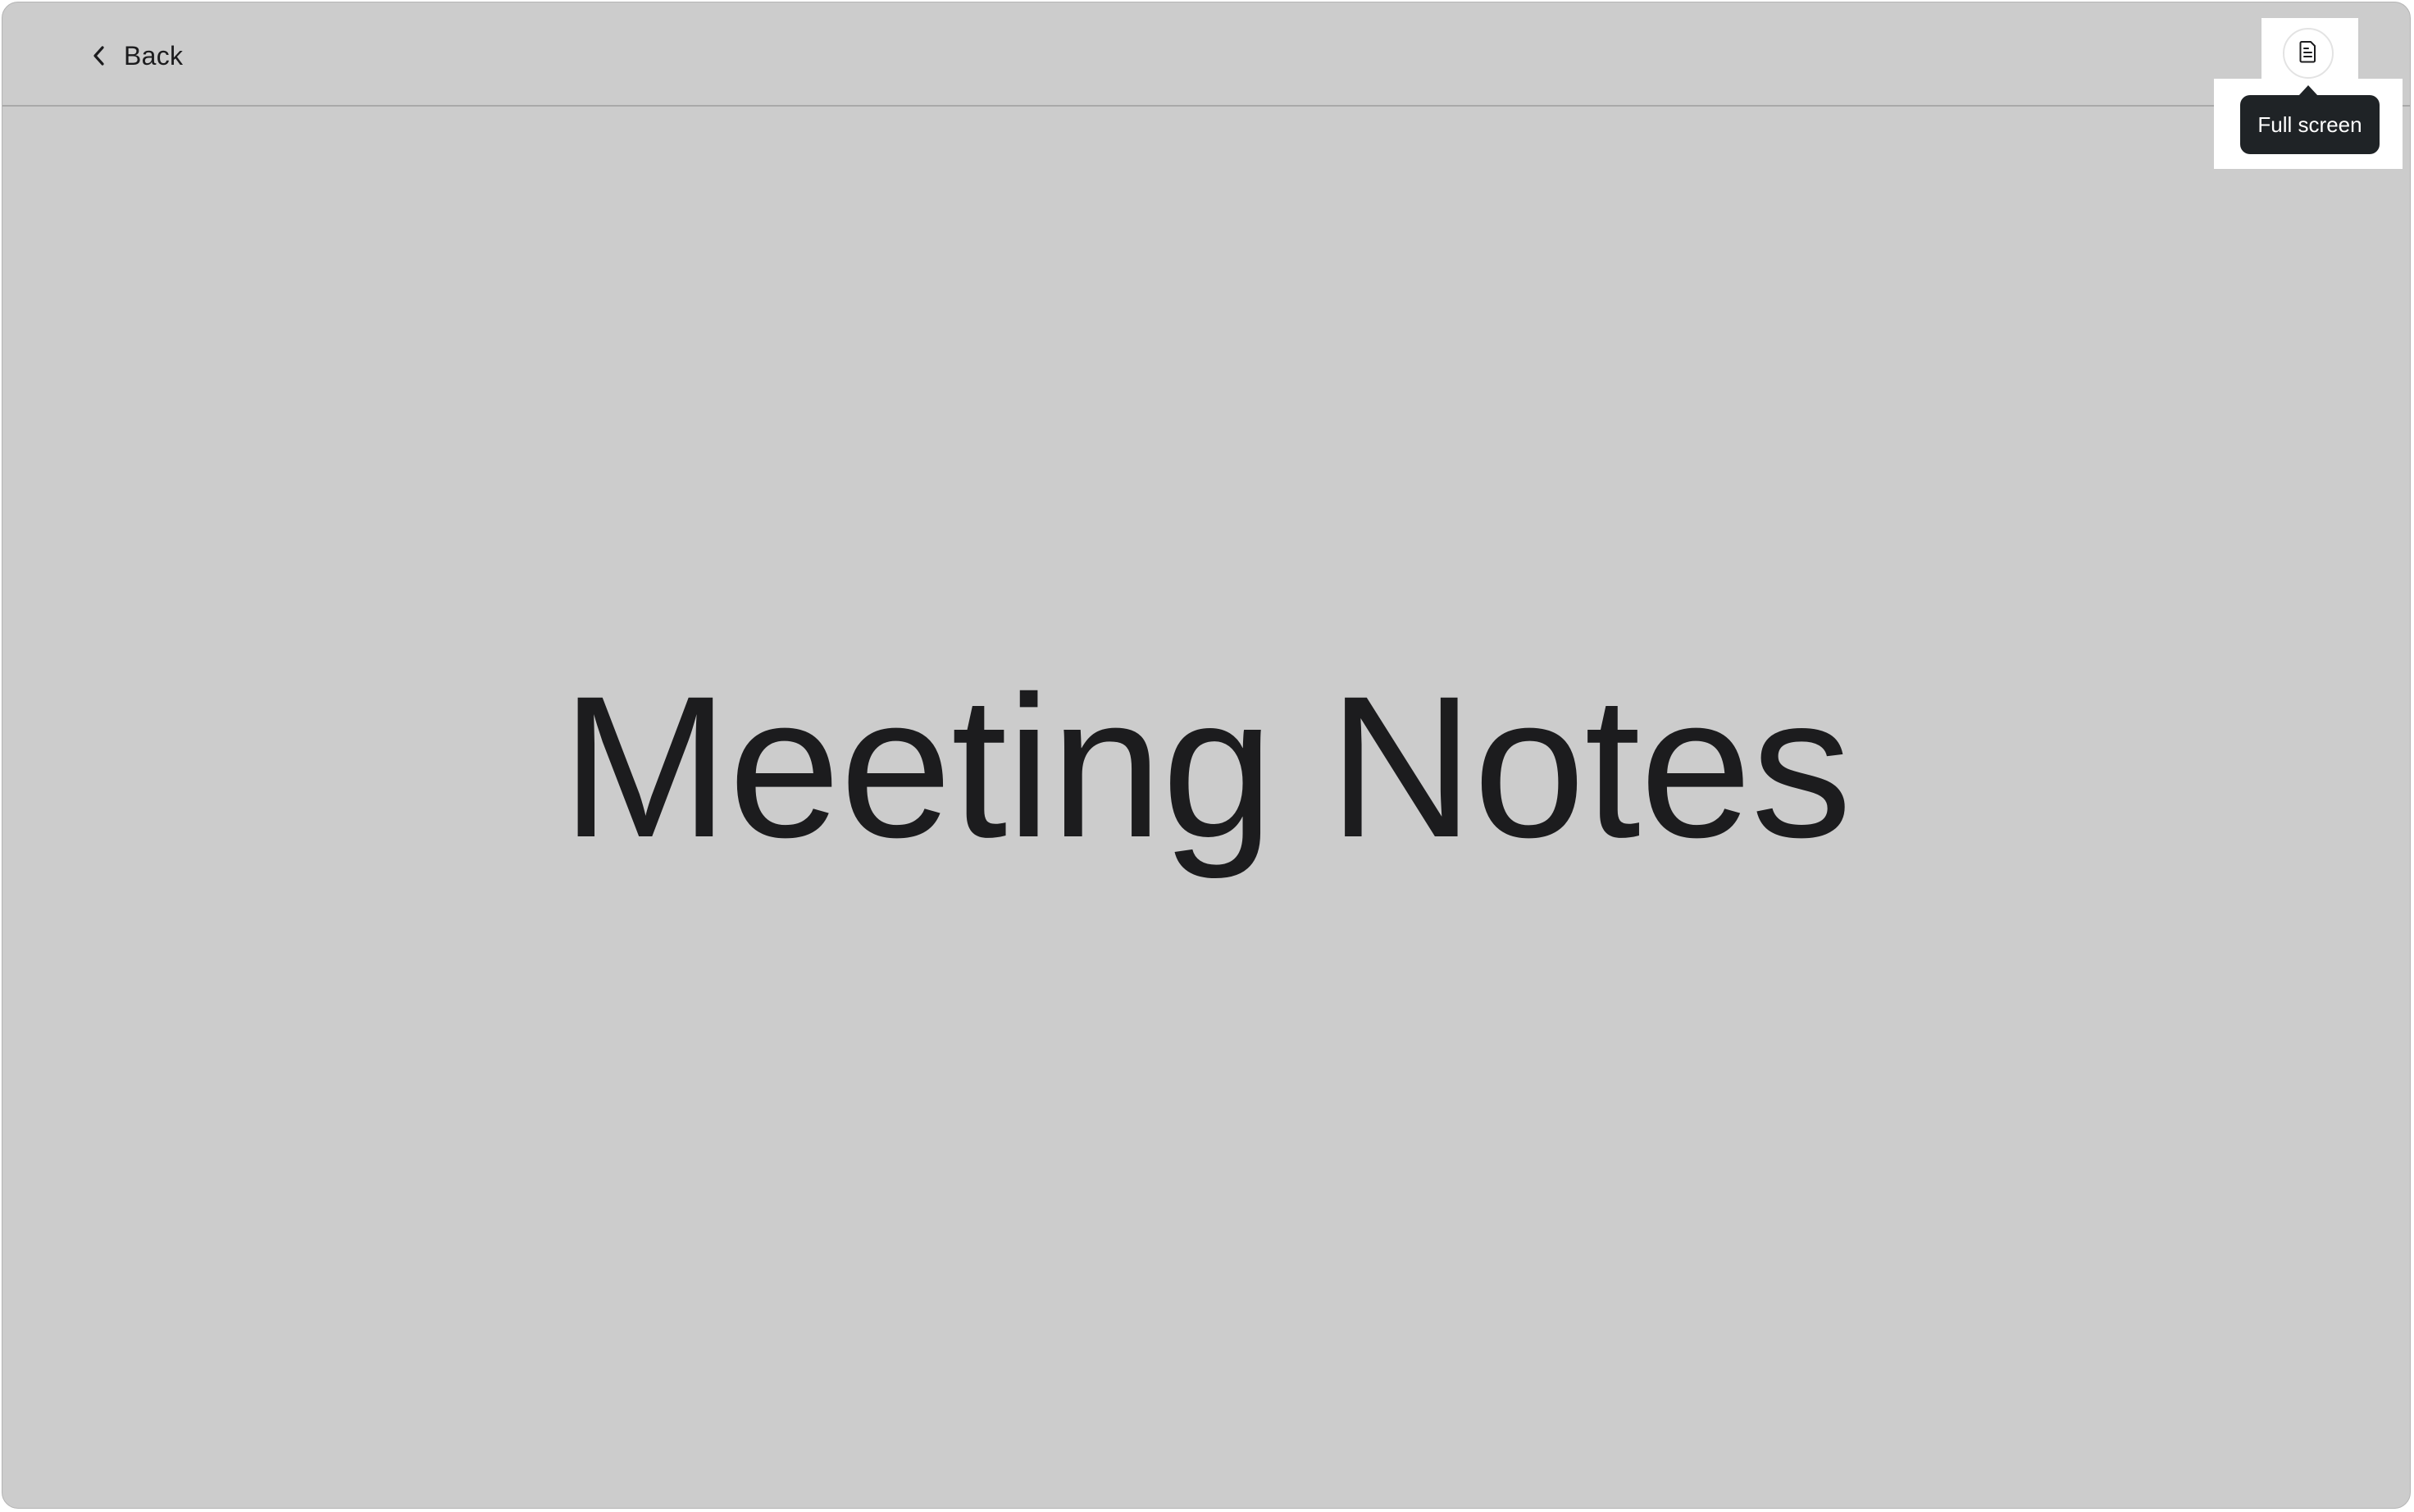  What do you see at coordinates (2310, 124) in the screenshot?
I see `fullscreen-tooltip: Full screen` at bounding box center [2310, 124].